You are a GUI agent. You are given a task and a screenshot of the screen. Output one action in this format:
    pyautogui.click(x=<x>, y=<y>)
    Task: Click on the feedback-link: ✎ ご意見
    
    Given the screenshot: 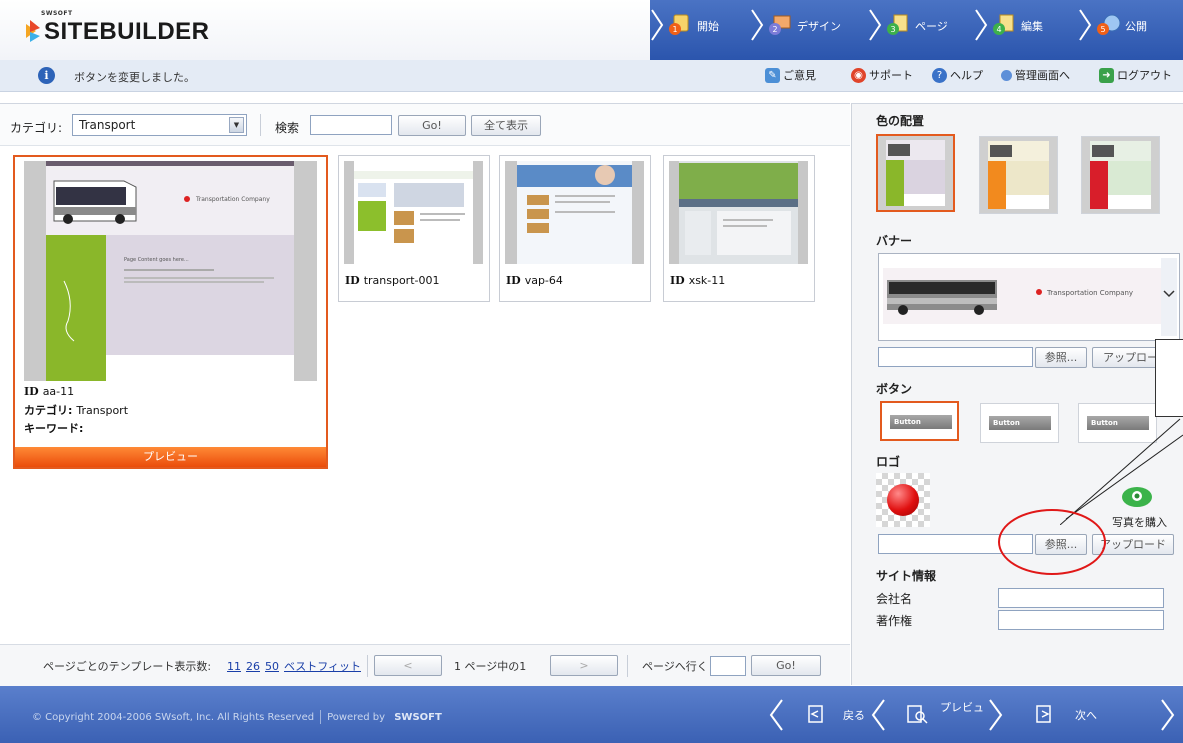 What is the action you would take?
    pyautogui.click(x=790, y=76)
    